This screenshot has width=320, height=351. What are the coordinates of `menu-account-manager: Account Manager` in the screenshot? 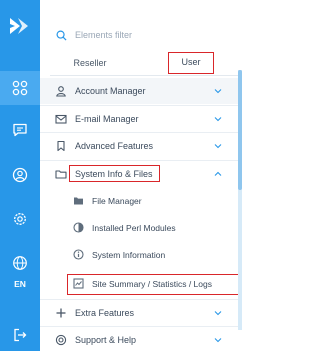 It's located at (141, 91).